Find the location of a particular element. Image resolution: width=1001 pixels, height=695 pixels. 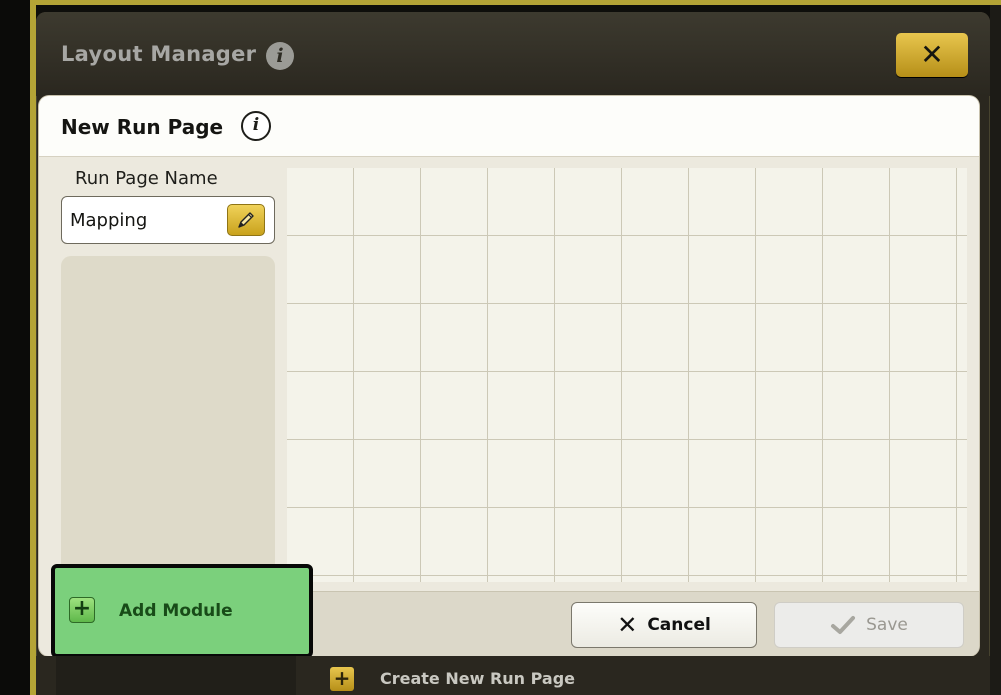

dialog-header: New Run Page i is located at coordinates (509, 126).